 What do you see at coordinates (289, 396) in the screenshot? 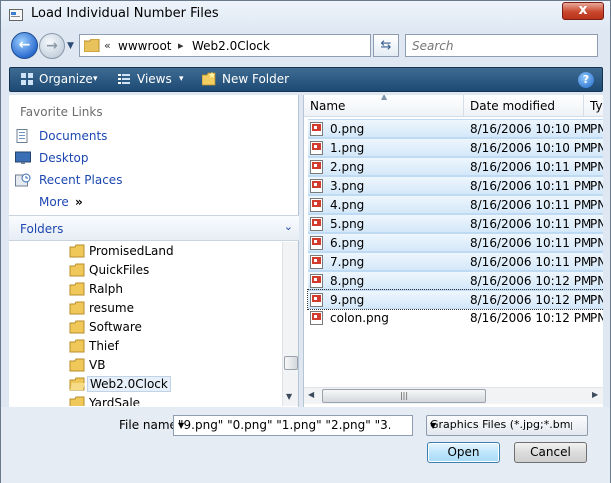
I see `scroll-down-icon: ▼` at bounding box center [289, 396].